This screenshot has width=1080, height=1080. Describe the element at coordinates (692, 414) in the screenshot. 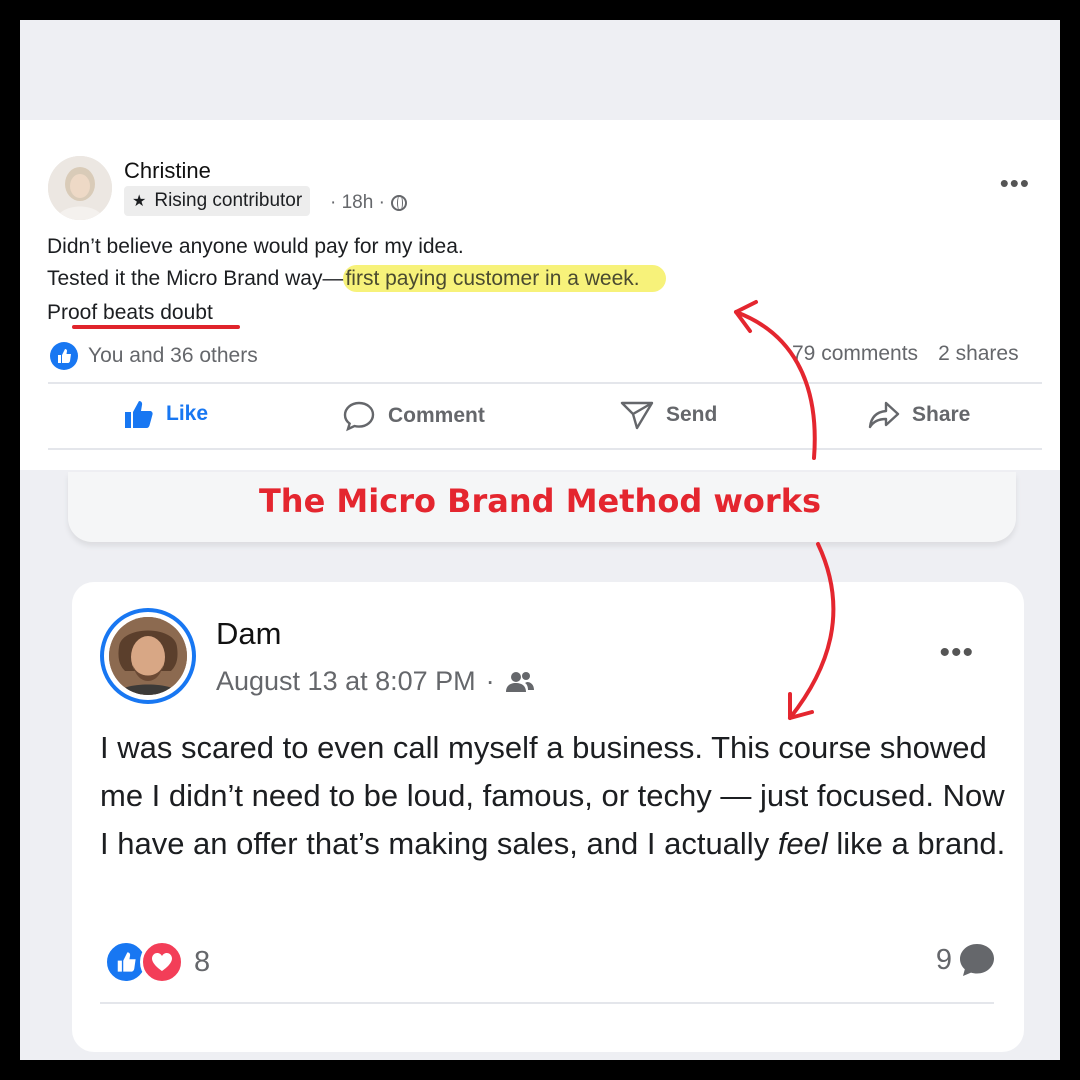

I see `send-label: Send` at that location.